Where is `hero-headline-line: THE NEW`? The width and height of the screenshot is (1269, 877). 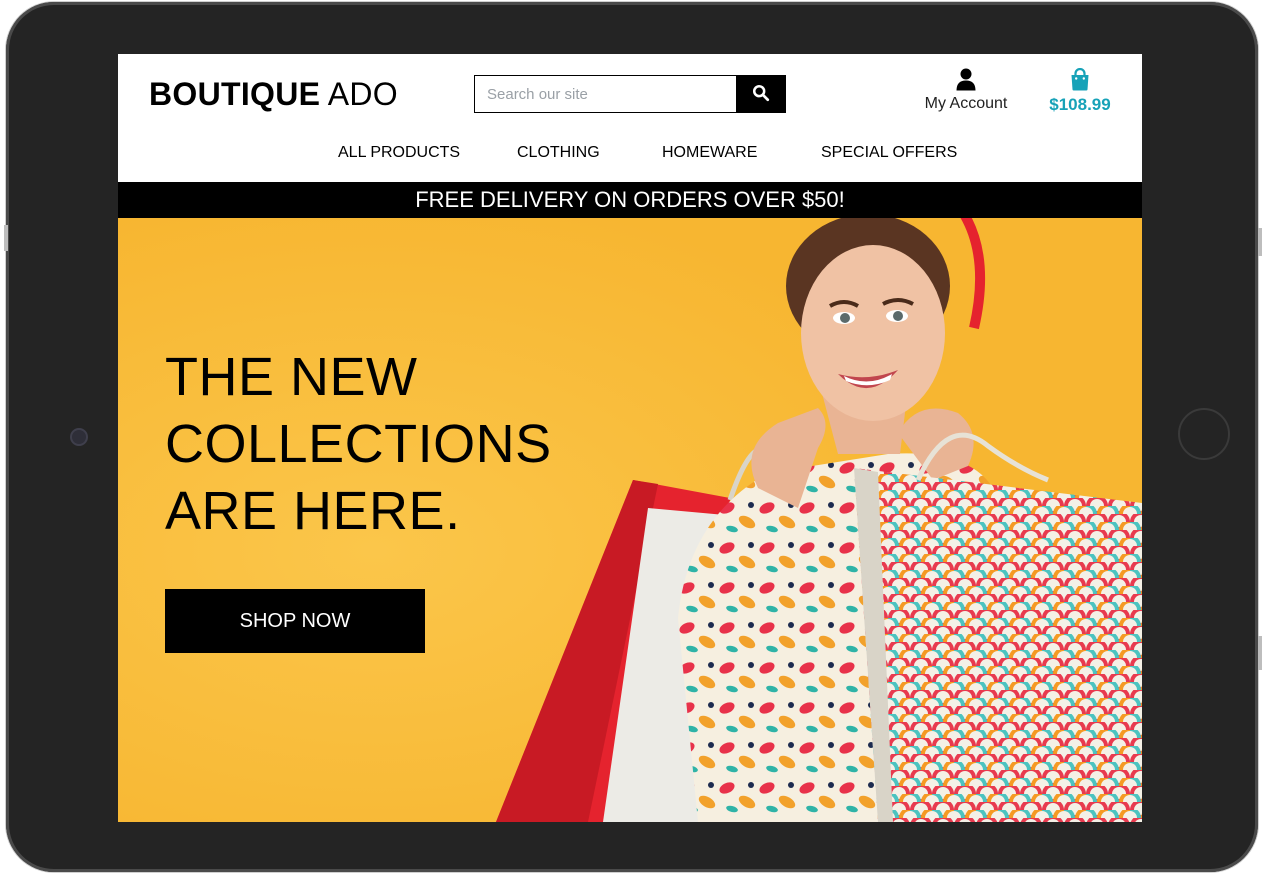
hero-headline-line: THE NEW is located at coordinates (291, 377).